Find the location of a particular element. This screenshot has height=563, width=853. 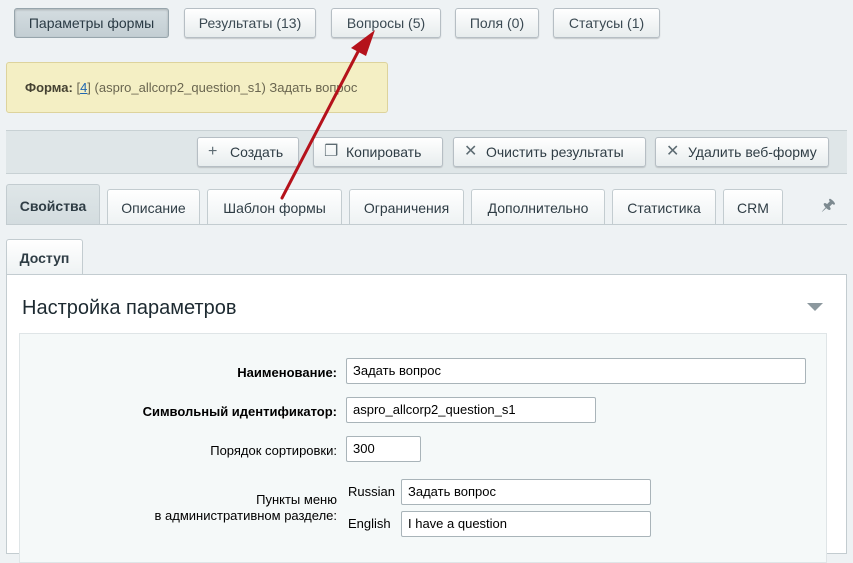

plus-icon: + is located at coordinates (213, 151).